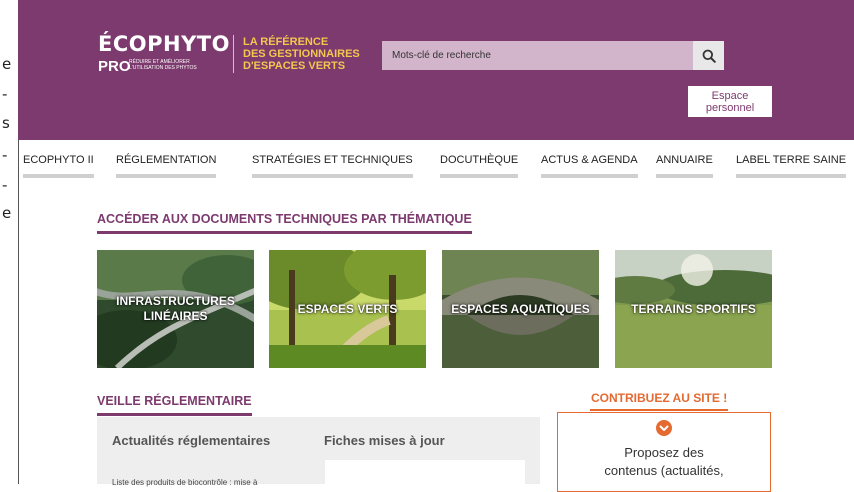 This screenshot has height=492, width=854. Describe the element at coordinates (730, 95) in the screenshot. I see `espace-line: Espace` at that location.